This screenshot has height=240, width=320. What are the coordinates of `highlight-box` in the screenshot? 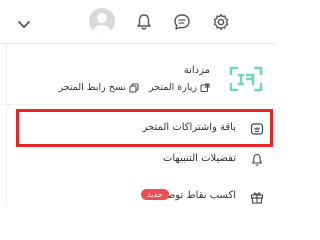 It's located at (144, 128).